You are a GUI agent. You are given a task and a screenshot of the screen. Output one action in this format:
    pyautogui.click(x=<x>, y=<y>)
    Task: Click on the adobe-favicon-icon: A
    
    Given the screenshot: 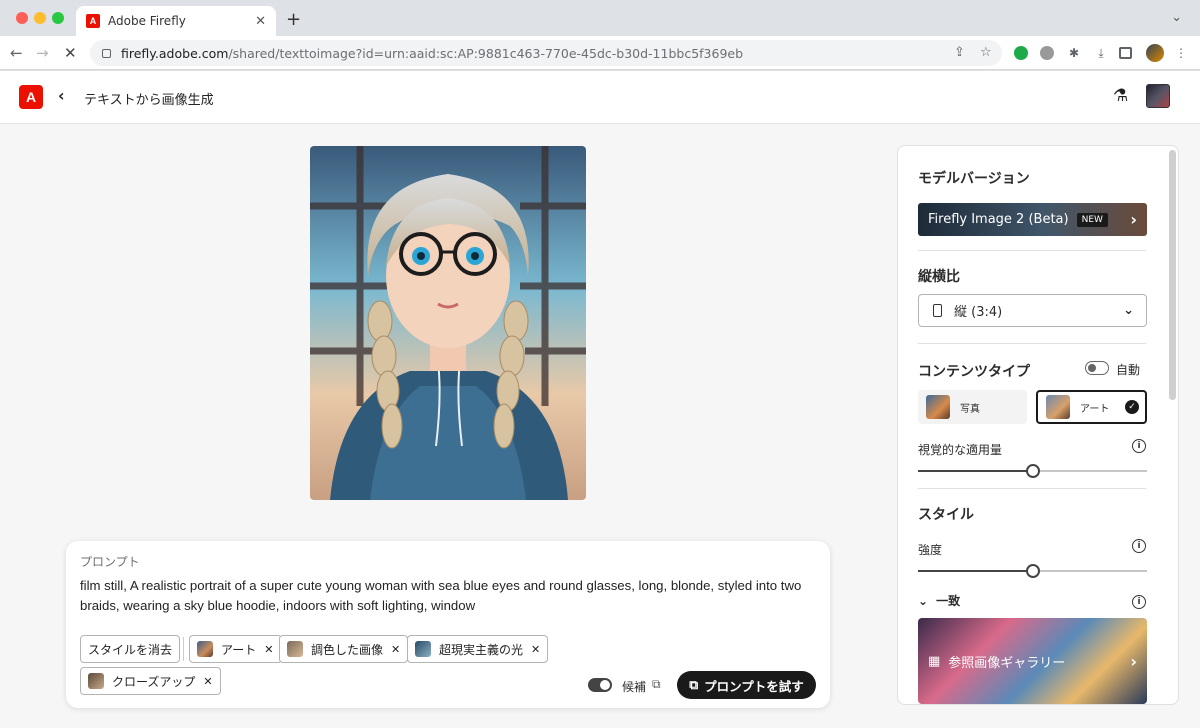 What is the action you would take?
    pyautogui.click(x=93, y=21)
    